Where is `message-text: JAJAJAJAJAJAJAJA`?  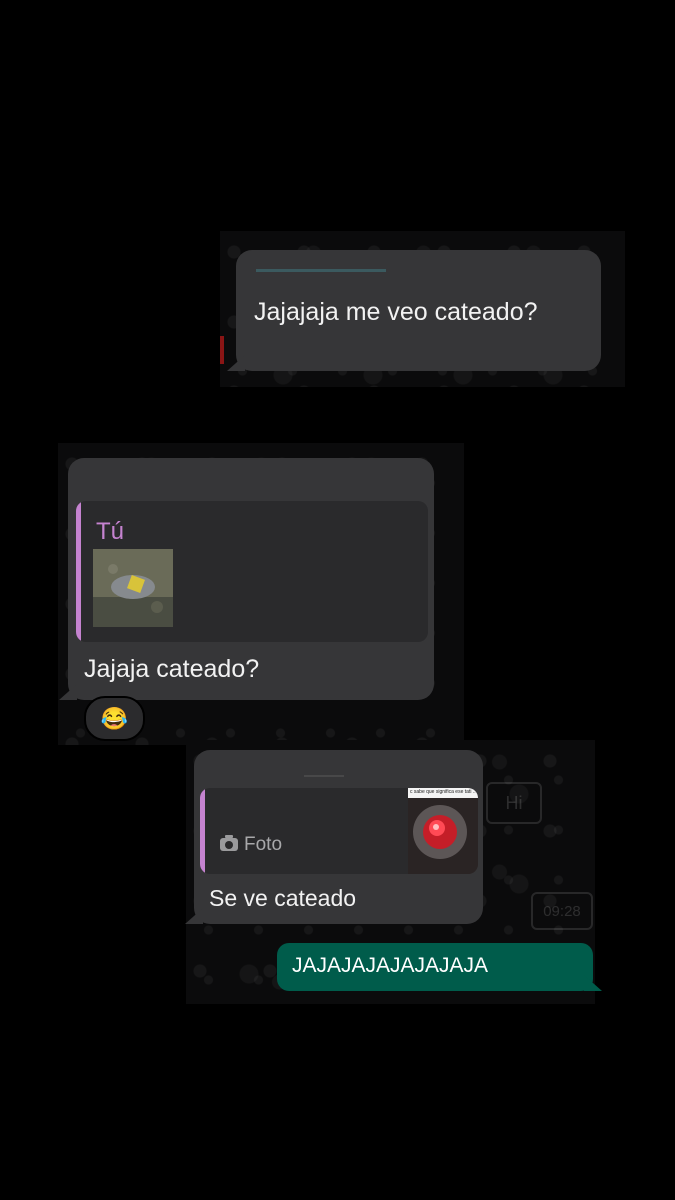
message-text: JAJAJAJAJAJAJAJA is located at coordinates (390, 965).